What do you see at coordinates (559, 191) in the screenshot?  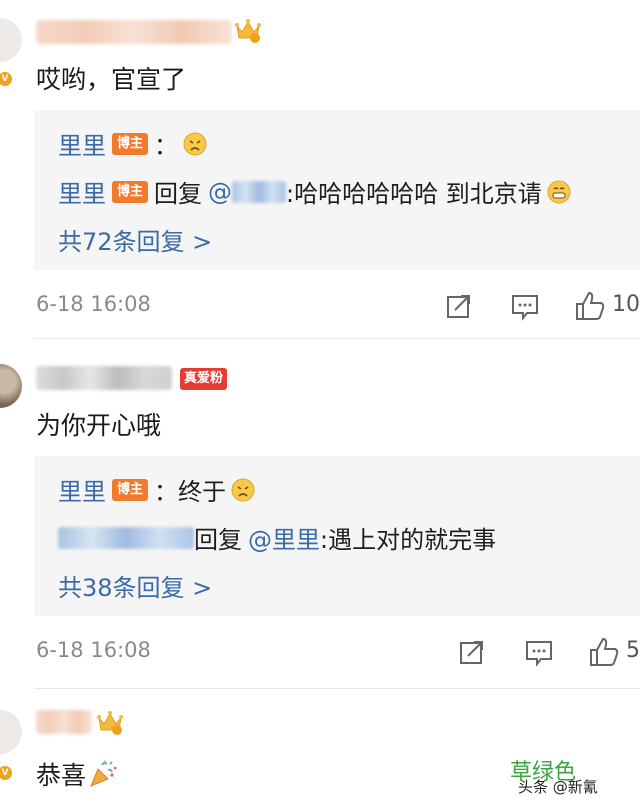 I see `grin-face-icon` at bounding box center [559, 191].